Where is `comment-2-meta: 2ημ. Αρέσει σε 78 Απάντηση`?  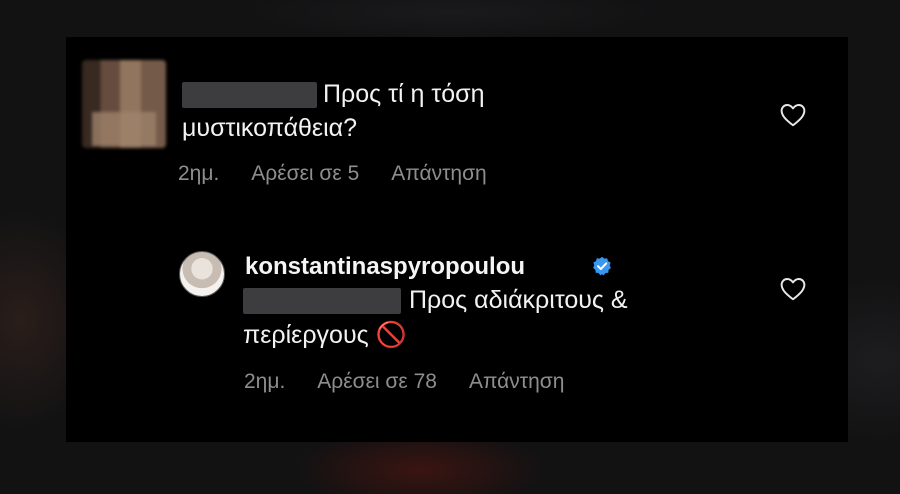
comment-2-meta: 2ημ. Αρέσει σε 78 Απάντηση is located at coordinates (420, 382).